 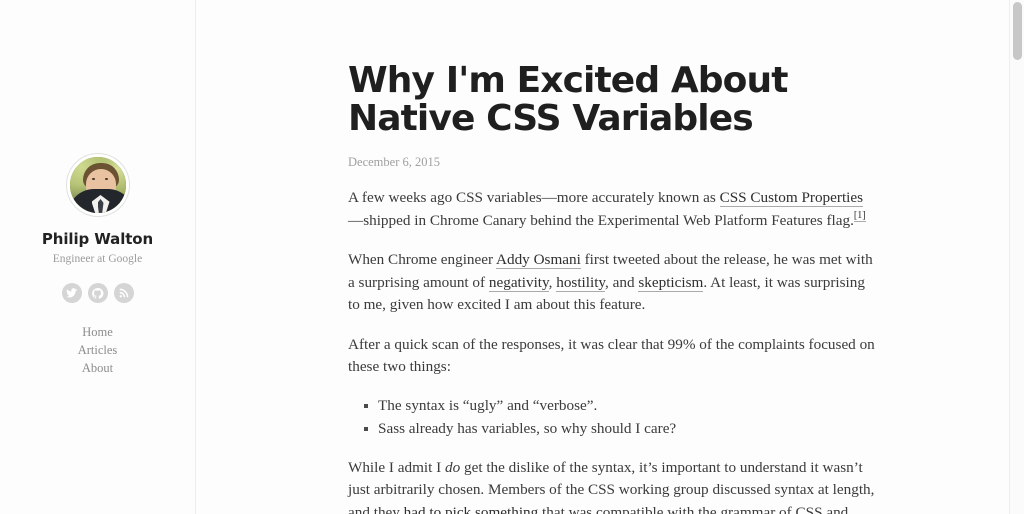 I want to click on footnote-ref-1: [1], so click(x=859, y=216).